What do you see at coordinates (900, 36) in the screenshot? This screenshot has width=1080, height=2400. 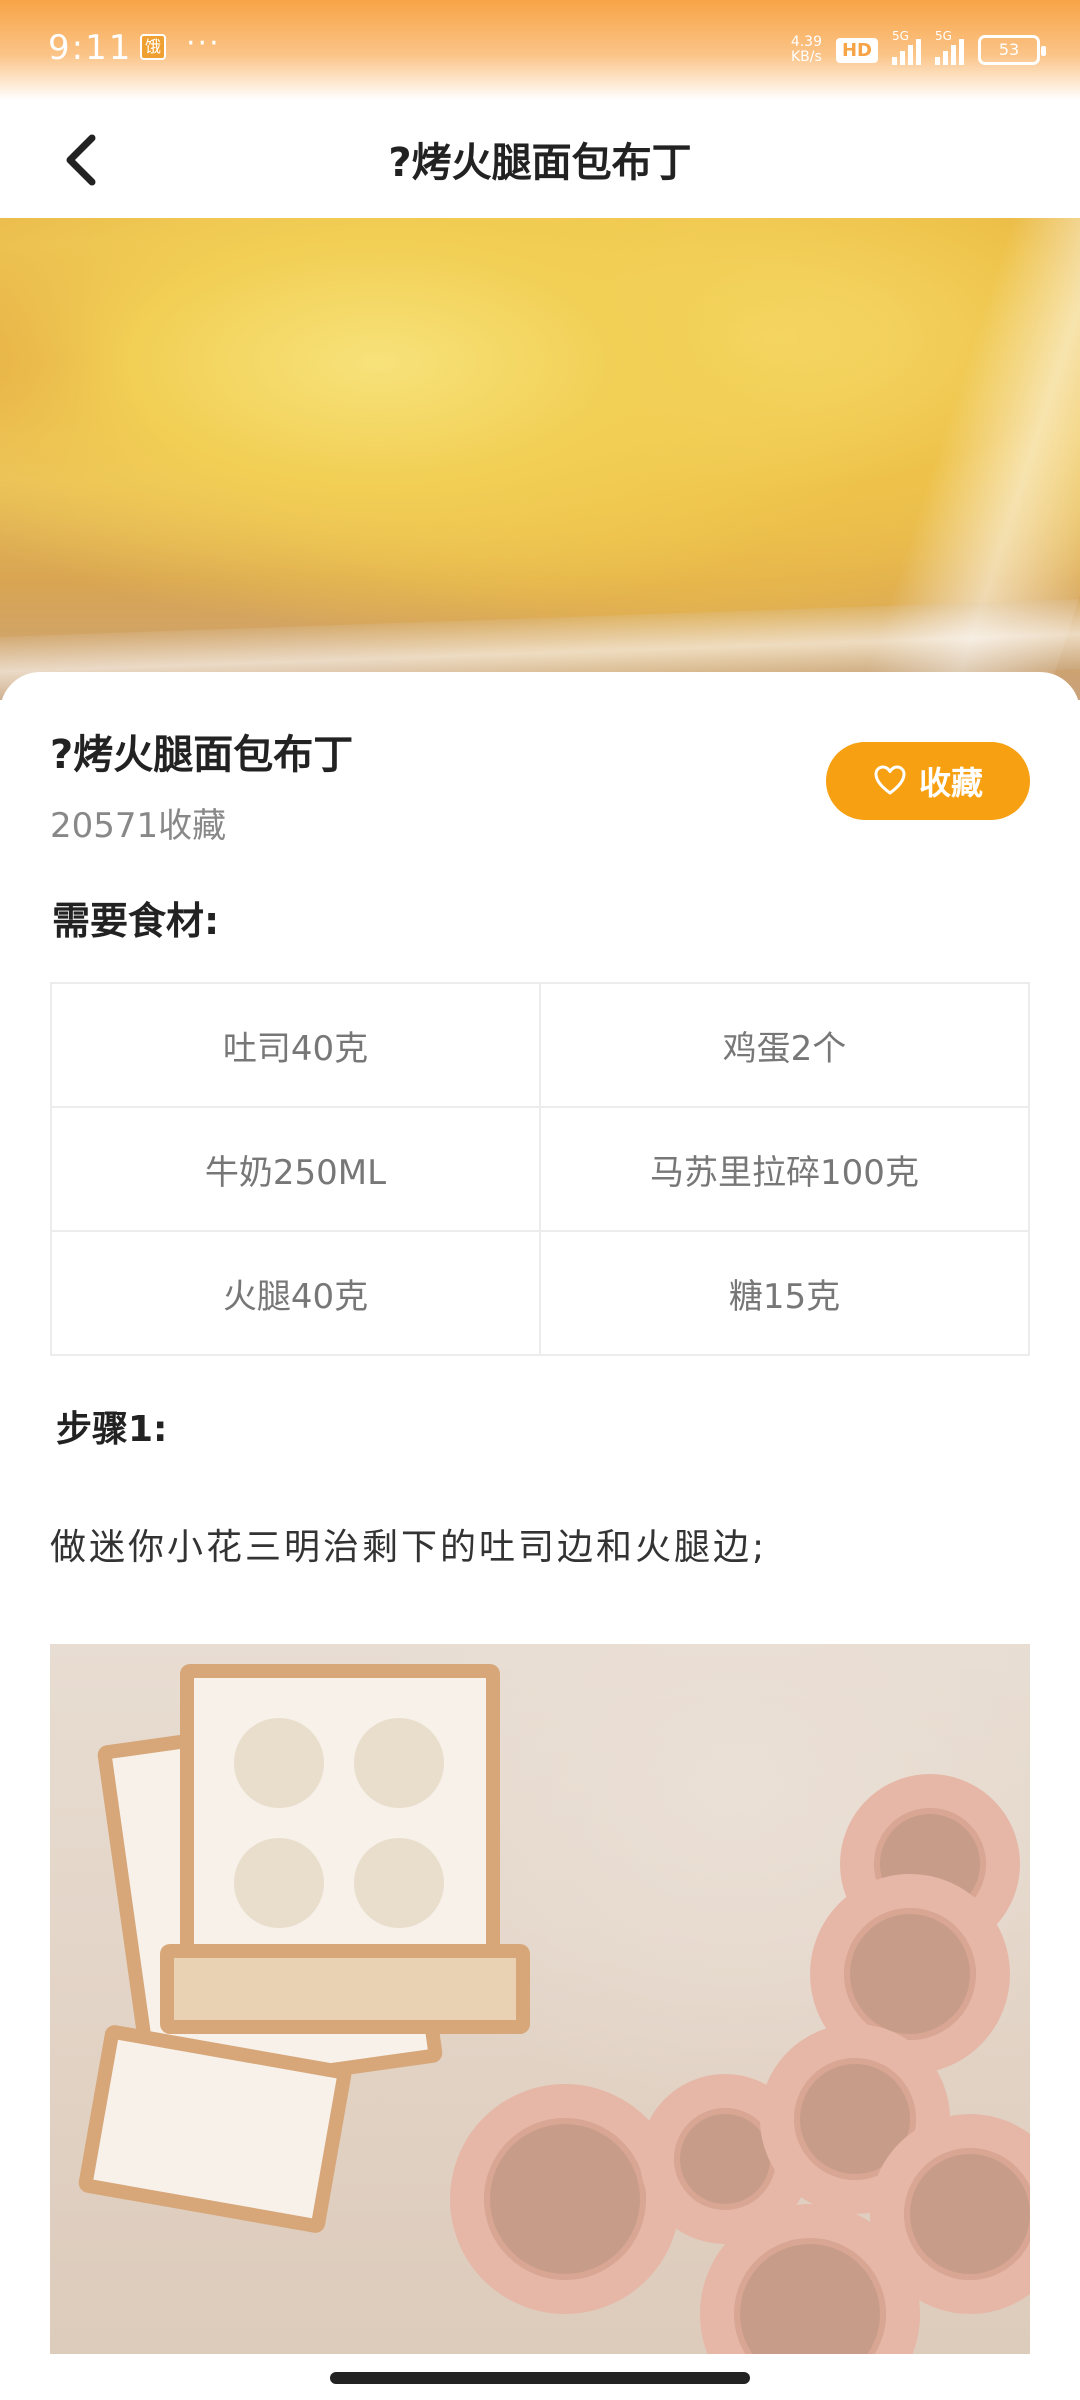 I see `signal-label: 5G` at bounding box center [900, 36].